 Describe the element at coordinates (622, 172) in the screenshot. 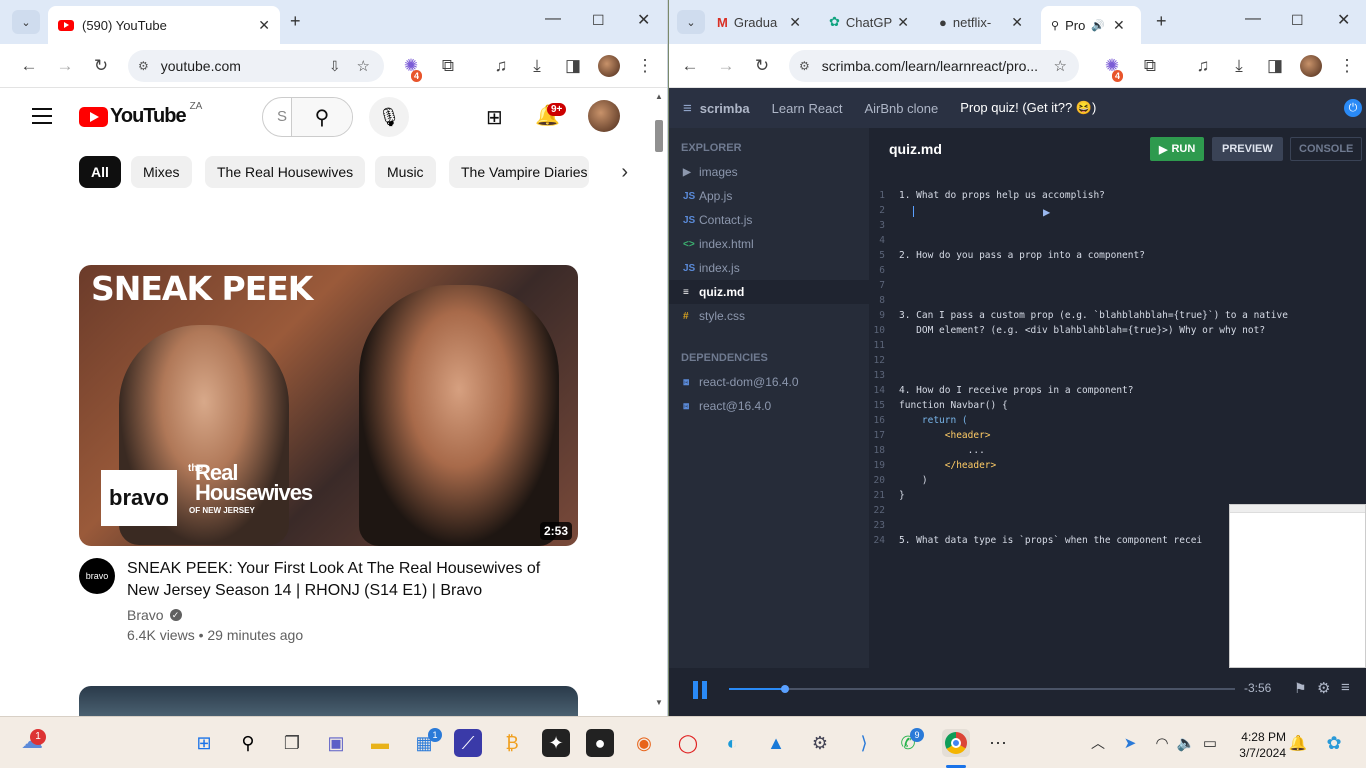

I see `chips-next-chevron-icon: ›` at that location.